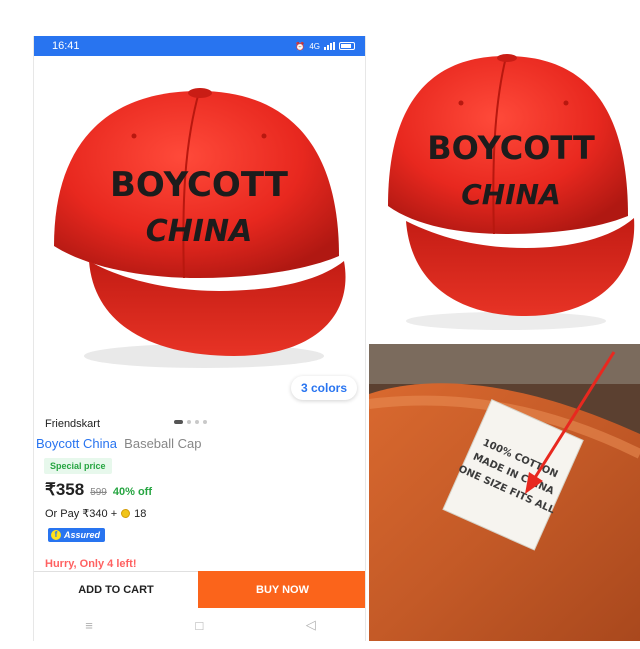 The height and width of the screenshot is (649, 640). What do you see at coordinates (199, 46) in the screenshot?
I see `status-bar: 16:41 ⏰ 4G` at bounding box center [199, 46].